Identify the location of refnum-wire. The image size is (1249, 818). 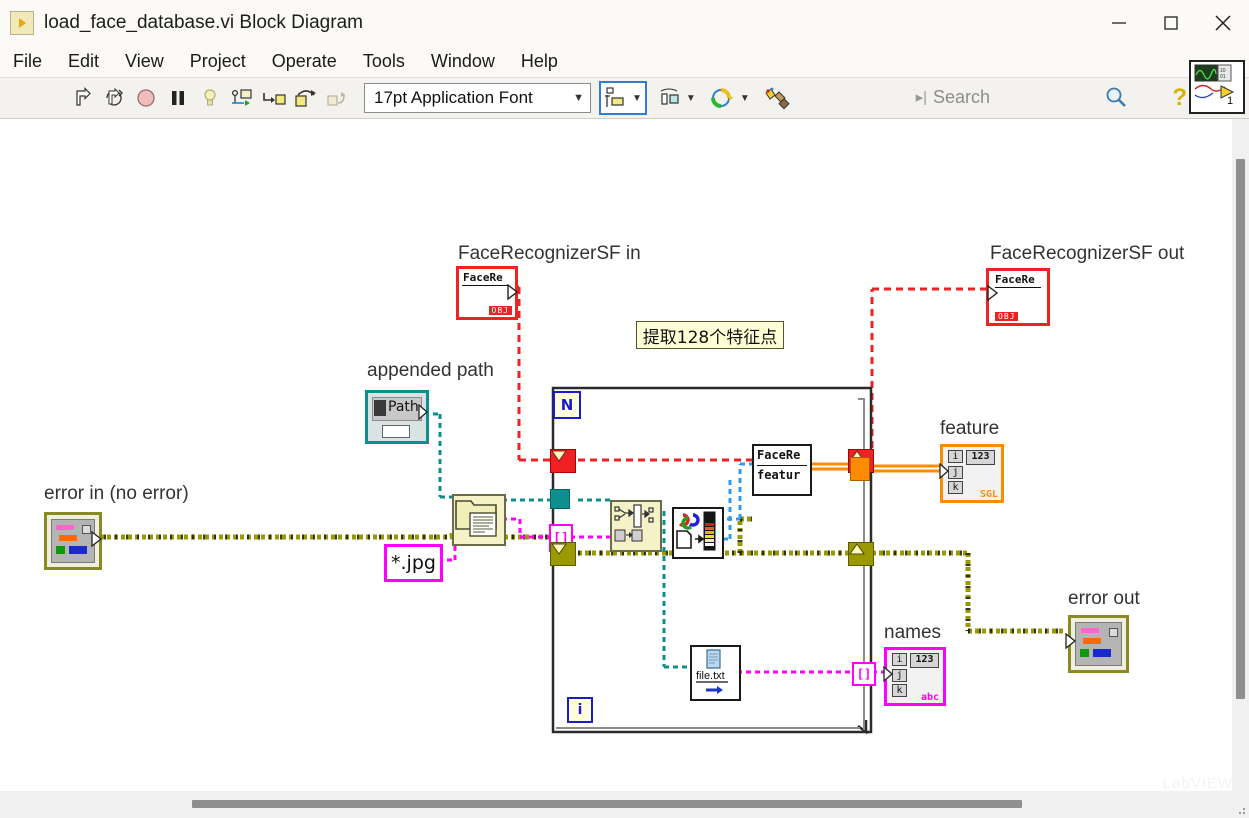
(749, 373).